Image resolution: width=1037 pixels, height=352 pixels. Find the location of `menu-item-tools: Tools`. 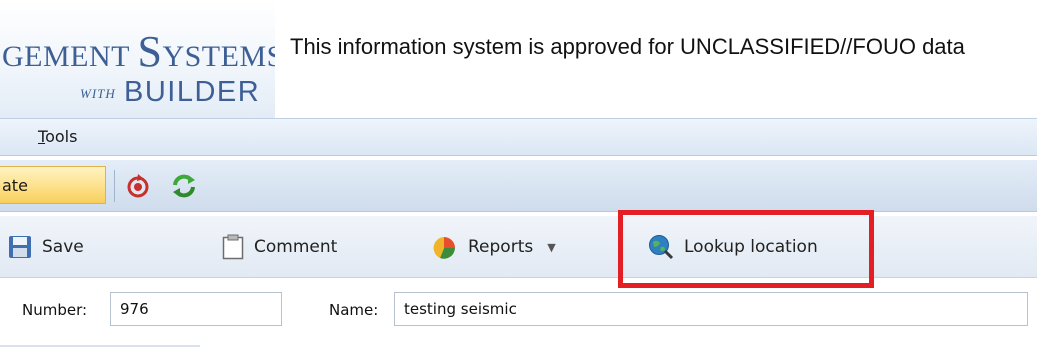

menu-item-tools: Tools is located at coordinates (57, 136).